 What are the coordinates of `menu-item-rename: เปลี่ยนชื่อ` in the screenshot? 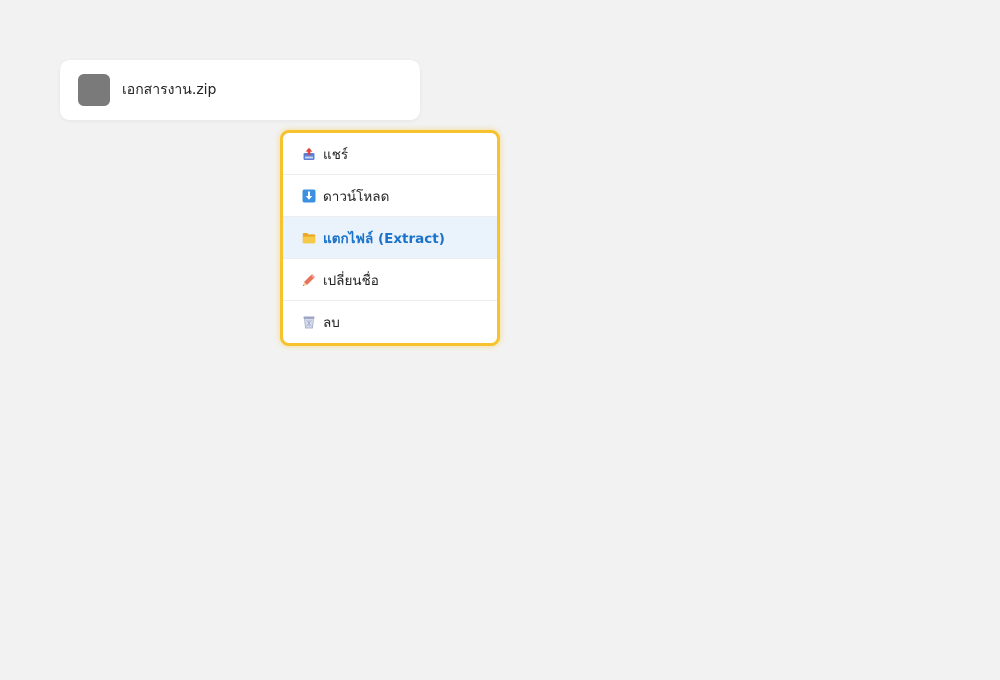 It's located at (390, 280).